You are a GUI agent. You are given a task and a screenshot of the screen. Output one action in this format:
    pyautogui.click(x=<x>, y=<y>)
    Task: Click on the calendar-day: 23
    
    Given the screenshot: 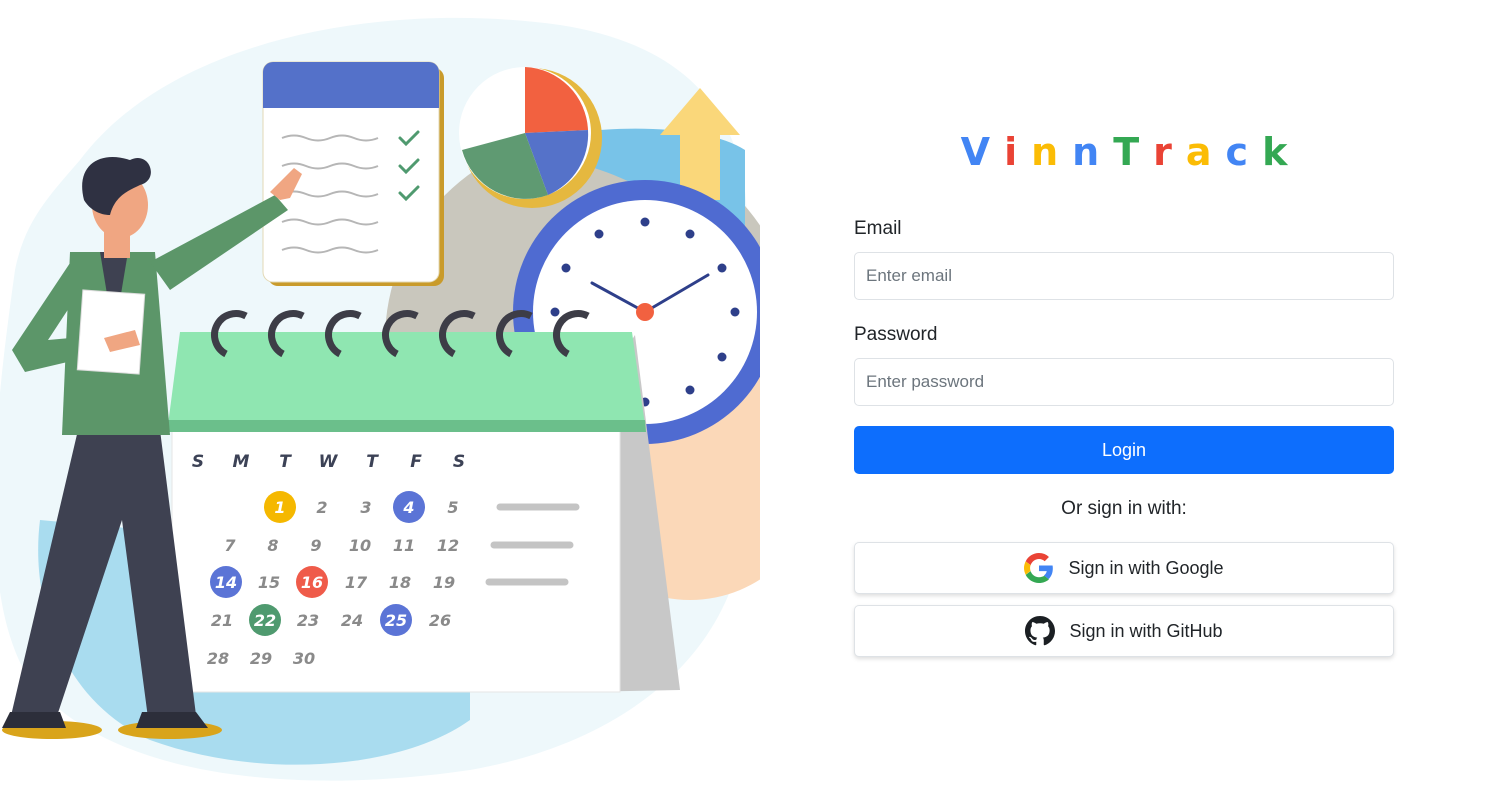 What is the action you would take?
    pyautogui.click(x=308, y=620)
    